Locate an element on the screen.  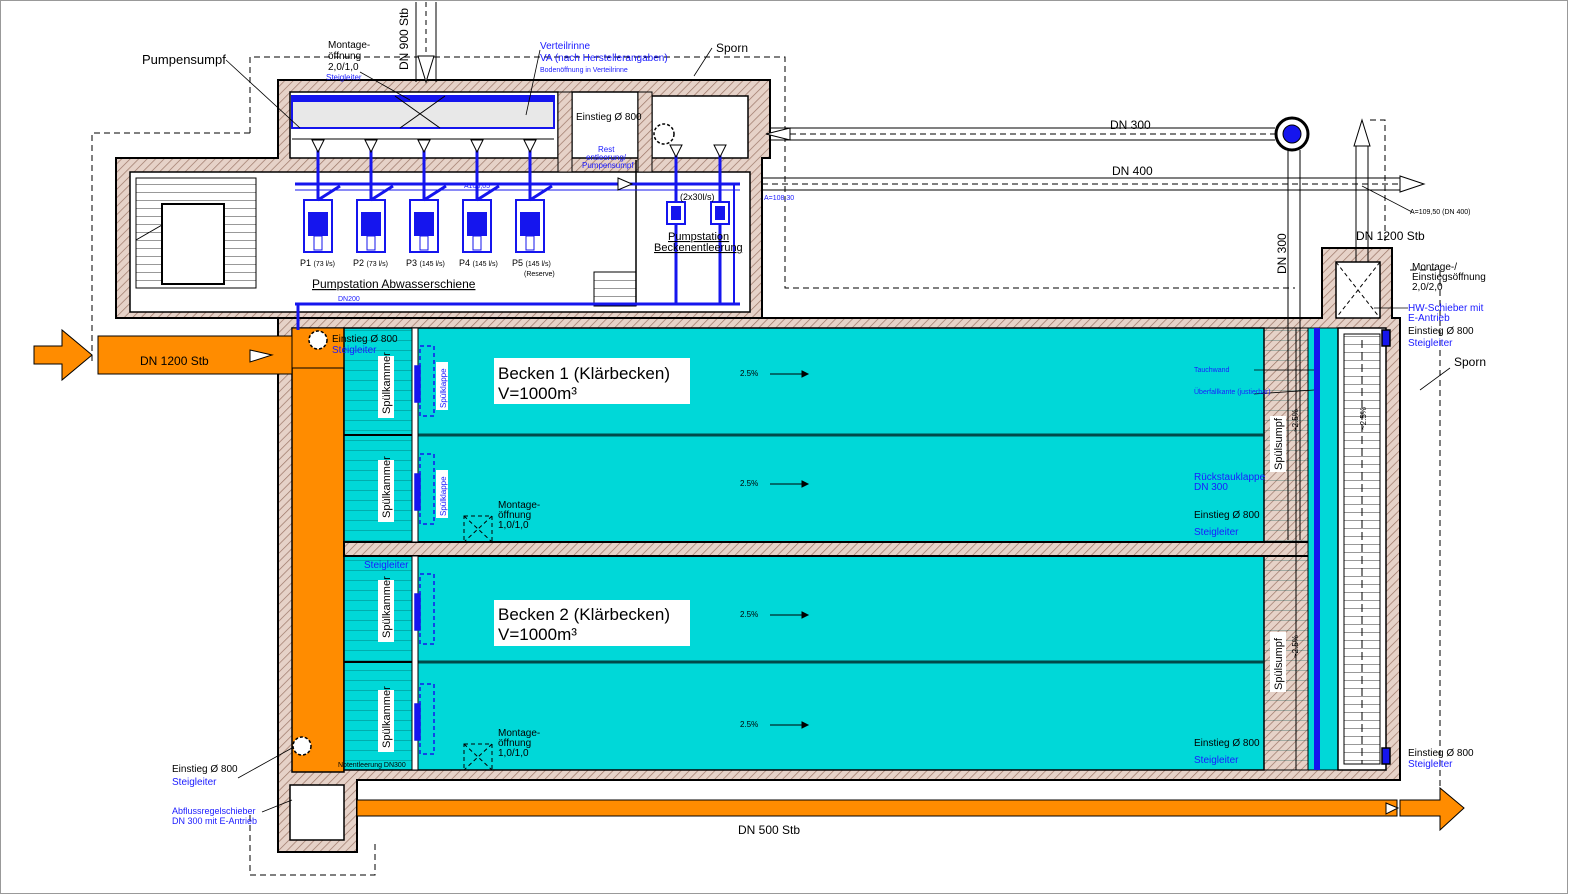
label-slope-2: 2.5% is located at coordinates (749, 483).